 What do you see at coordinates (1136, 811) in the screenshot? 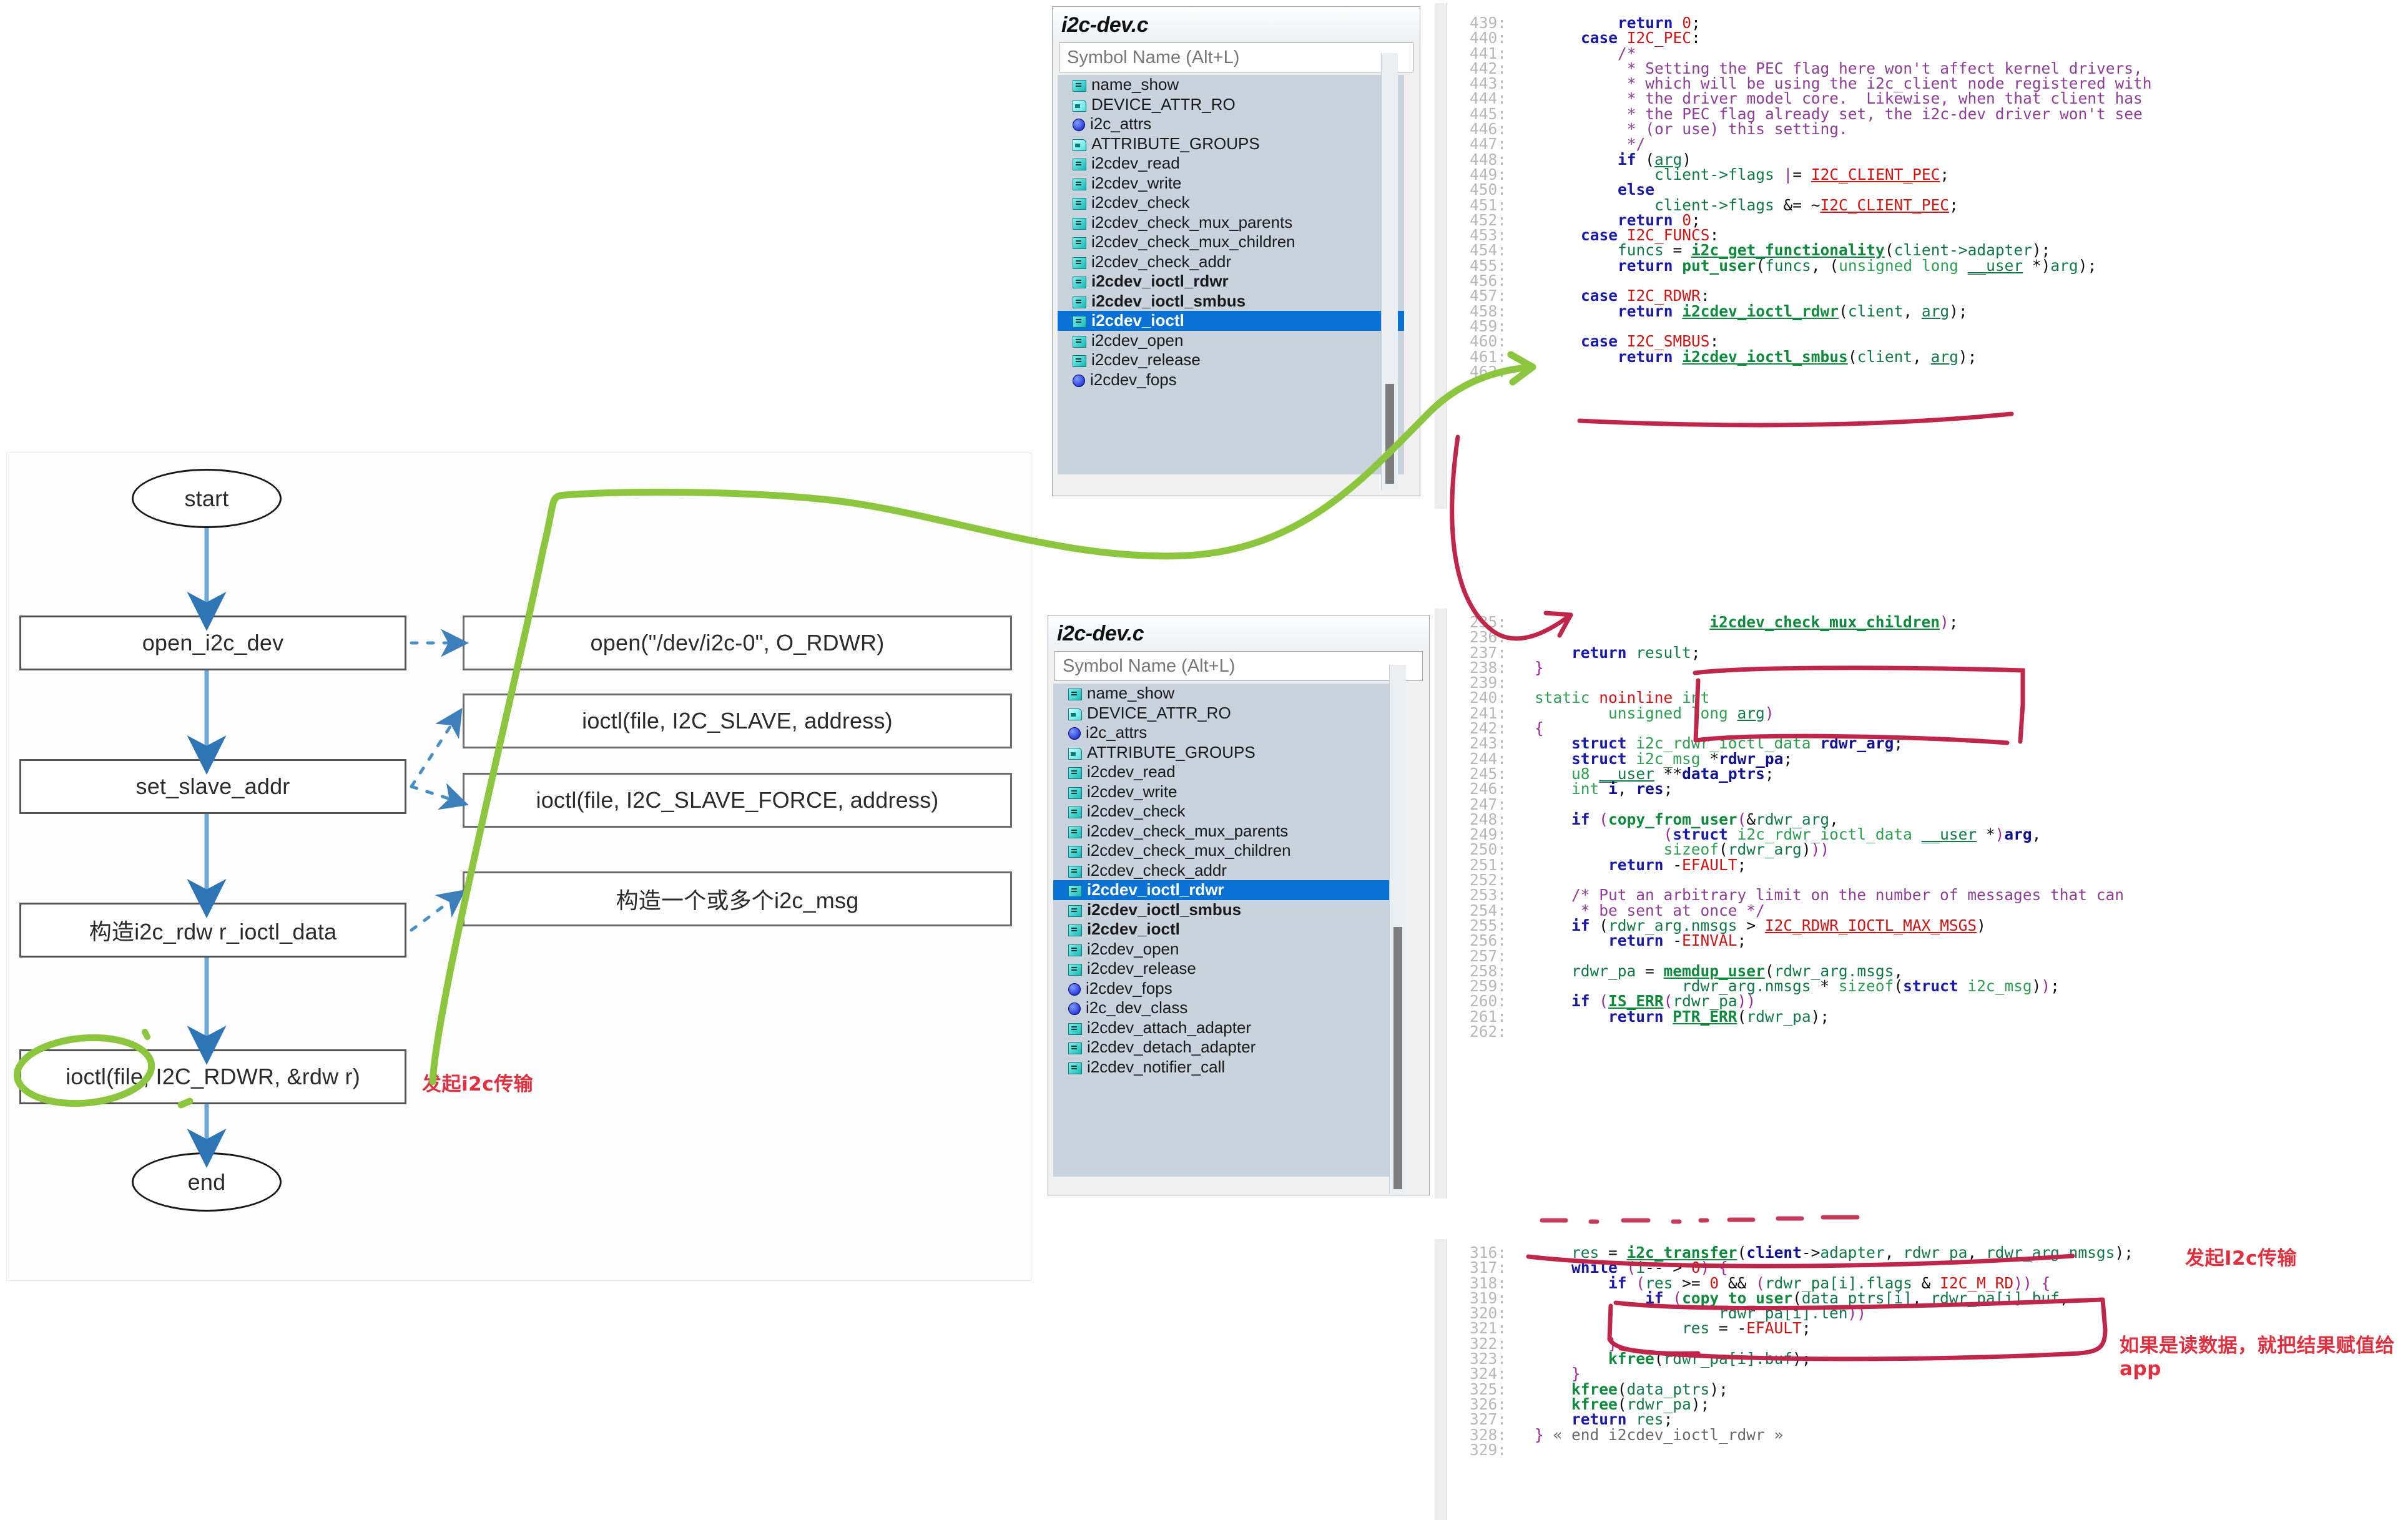
I see `symbol-list-item-label: i2cdev_check` at bounding box center [1136, 811].